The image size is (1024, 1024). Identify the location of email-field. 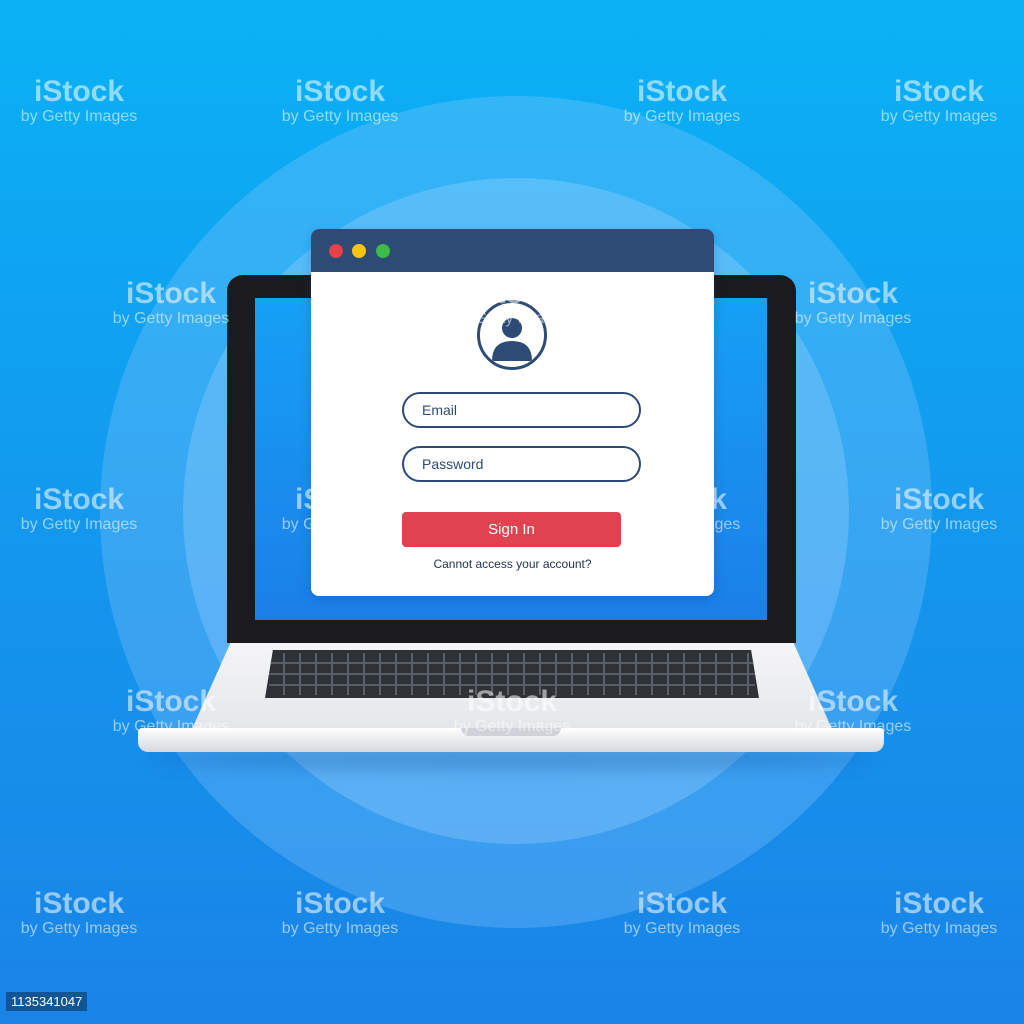
(521, 410).